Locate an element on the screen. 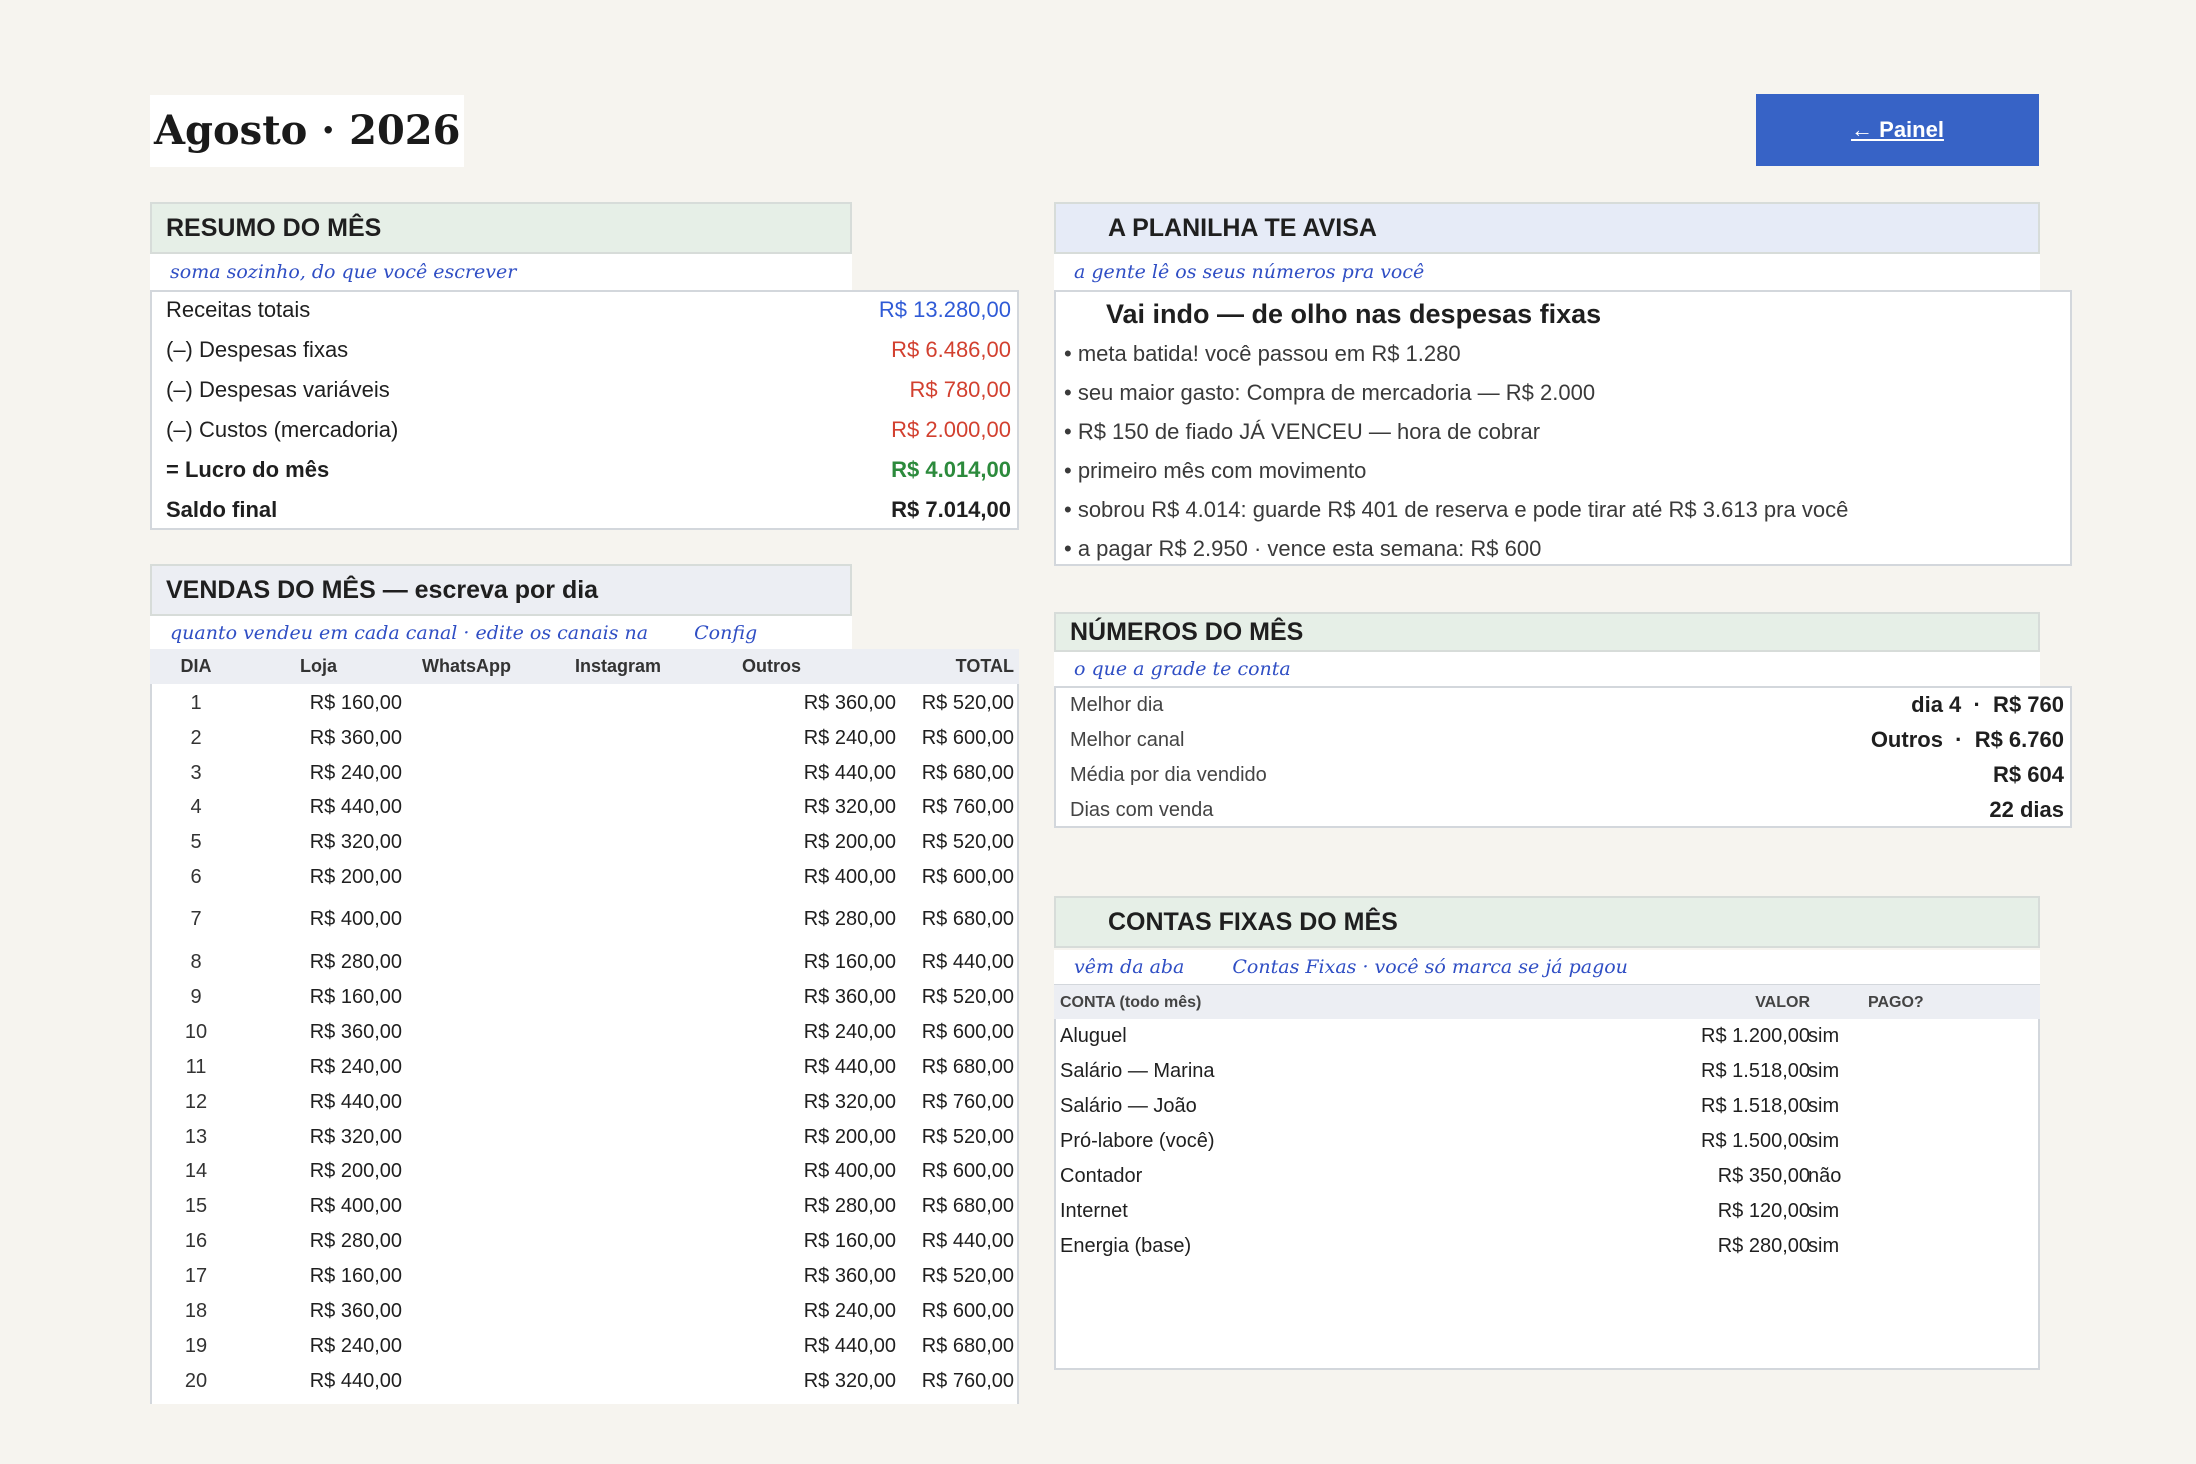 This screenshot has width=2196, height=1464. valor-cell: R$ 350,00 is located at coordinates (1763, 1176).